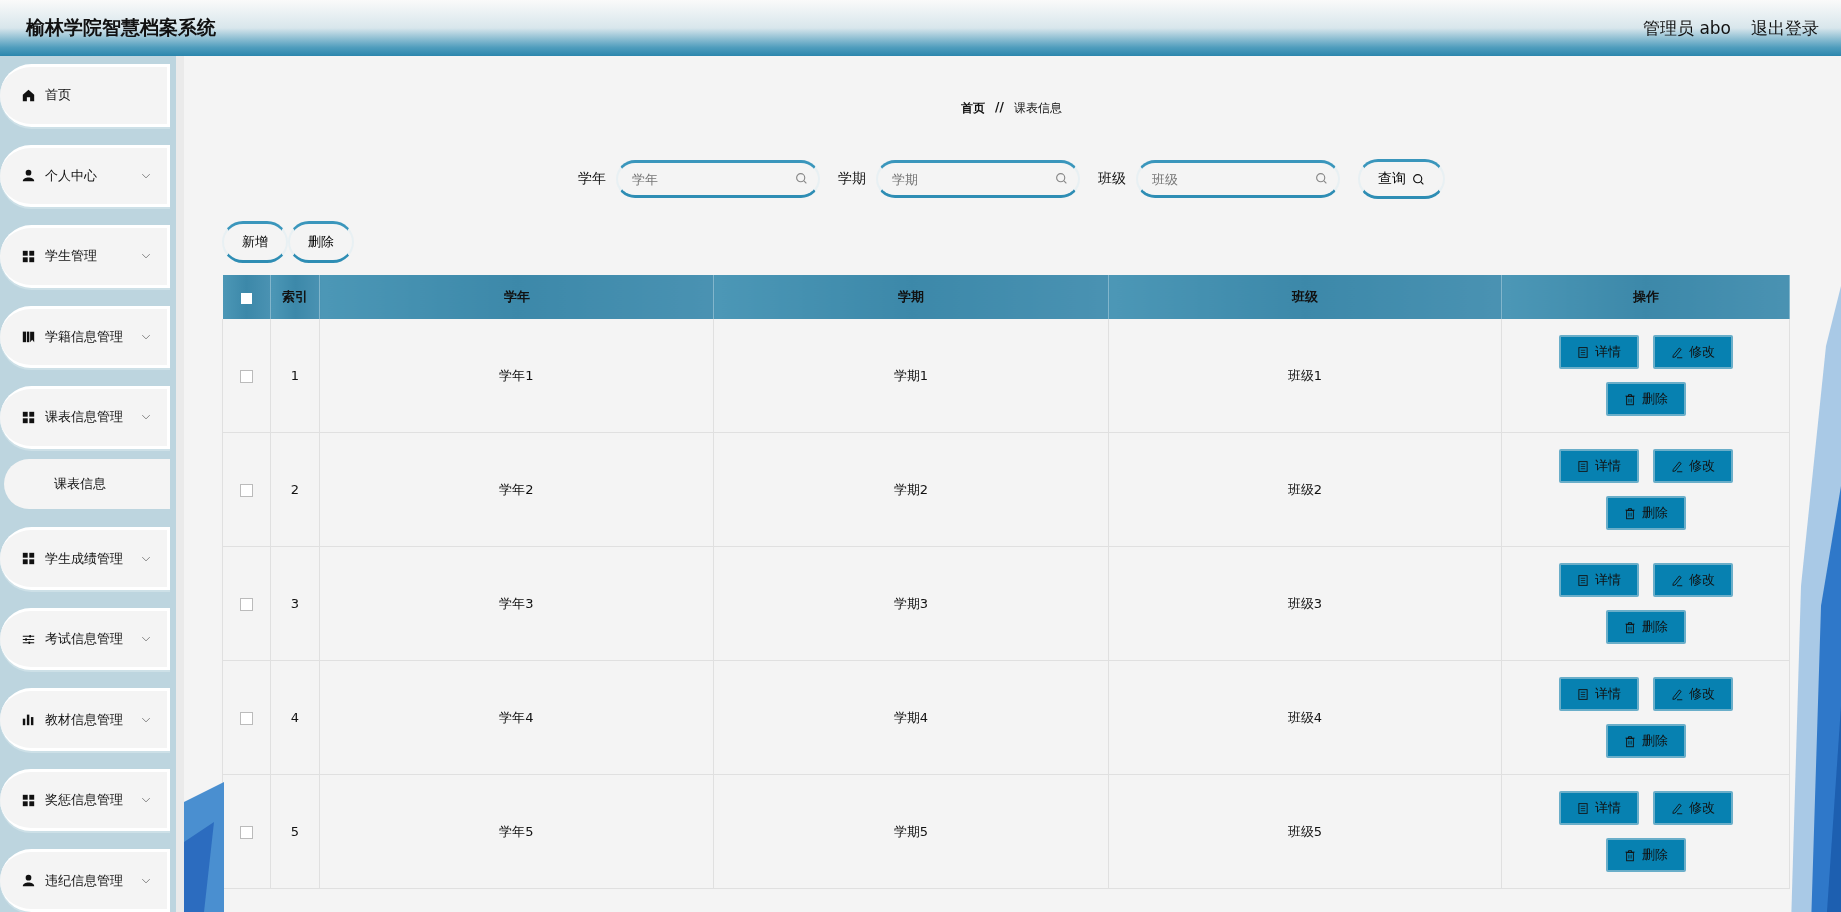 This screenshot has width=1841, height=912. I want to click on search-field: 班级, so click(1238, 179).